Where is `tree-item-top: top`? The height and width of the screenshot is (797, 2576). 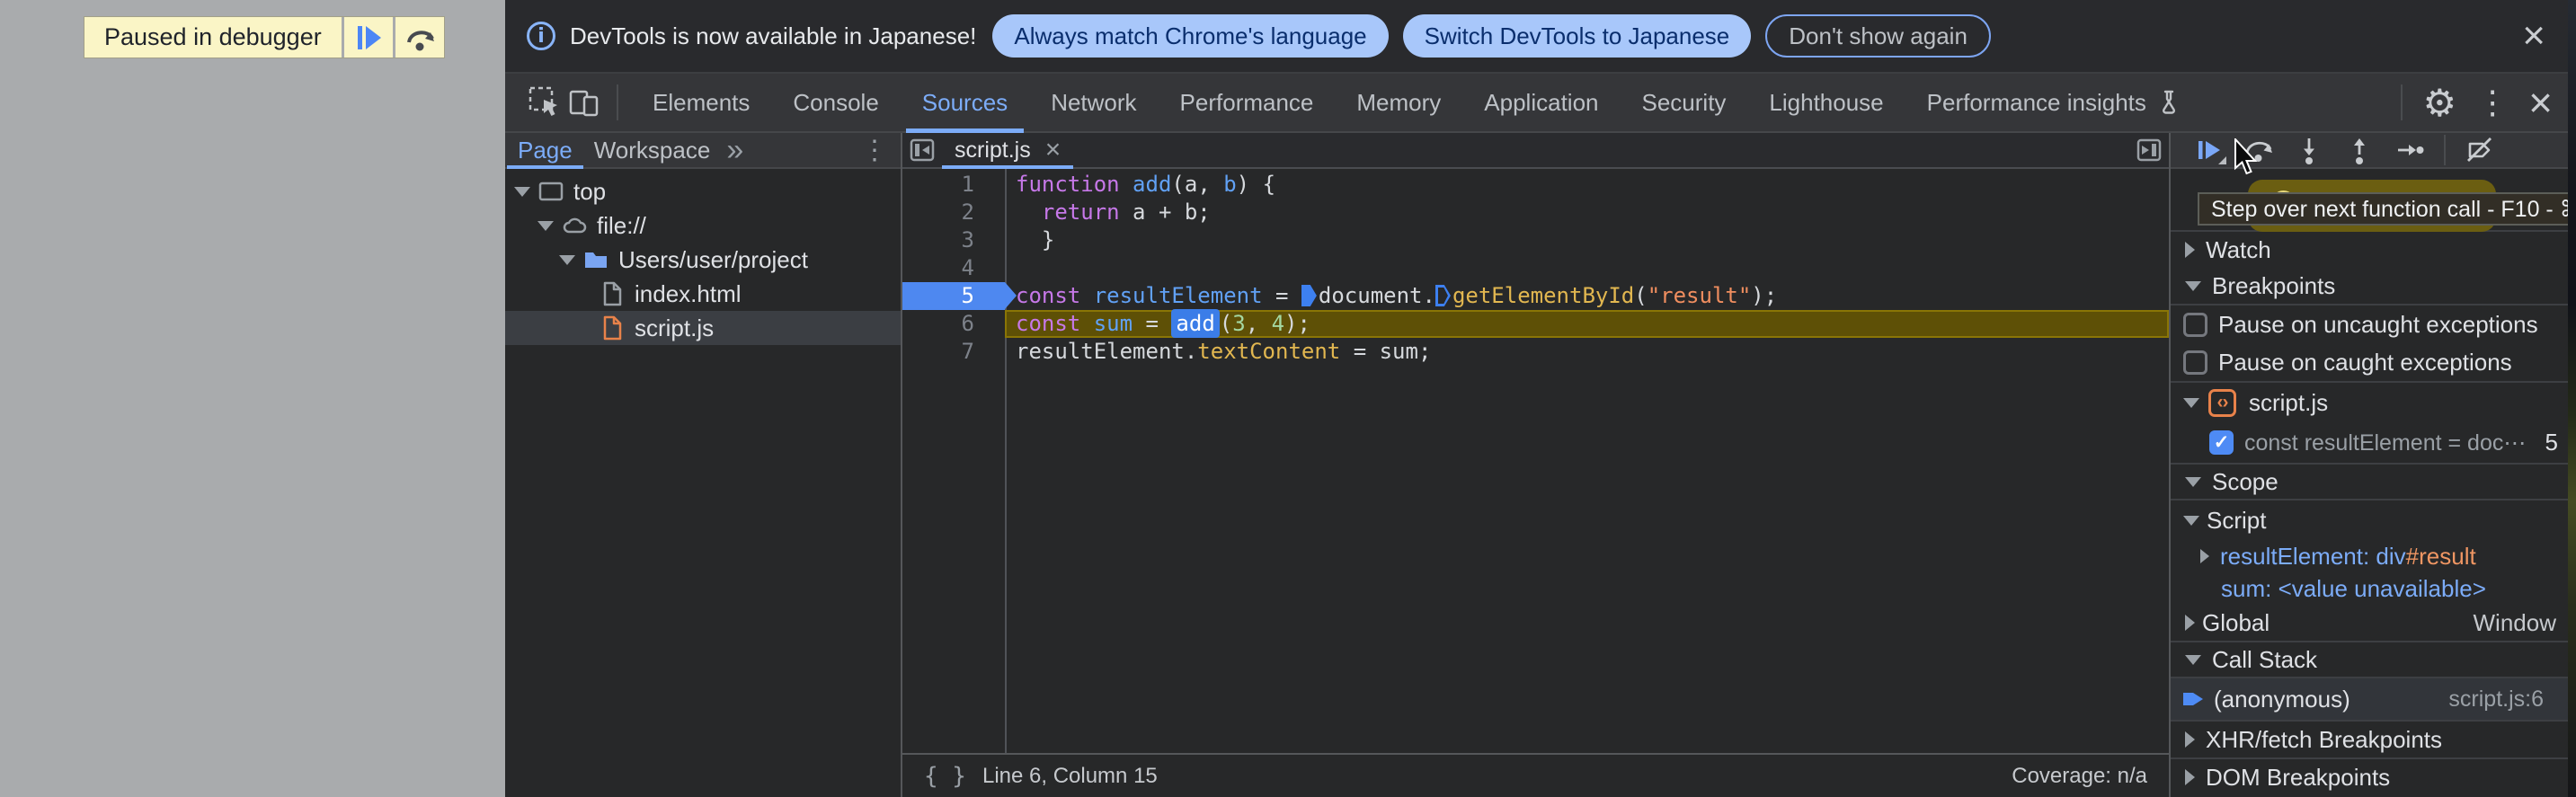
tree-item-top: top is located at coordinates (703, 191).